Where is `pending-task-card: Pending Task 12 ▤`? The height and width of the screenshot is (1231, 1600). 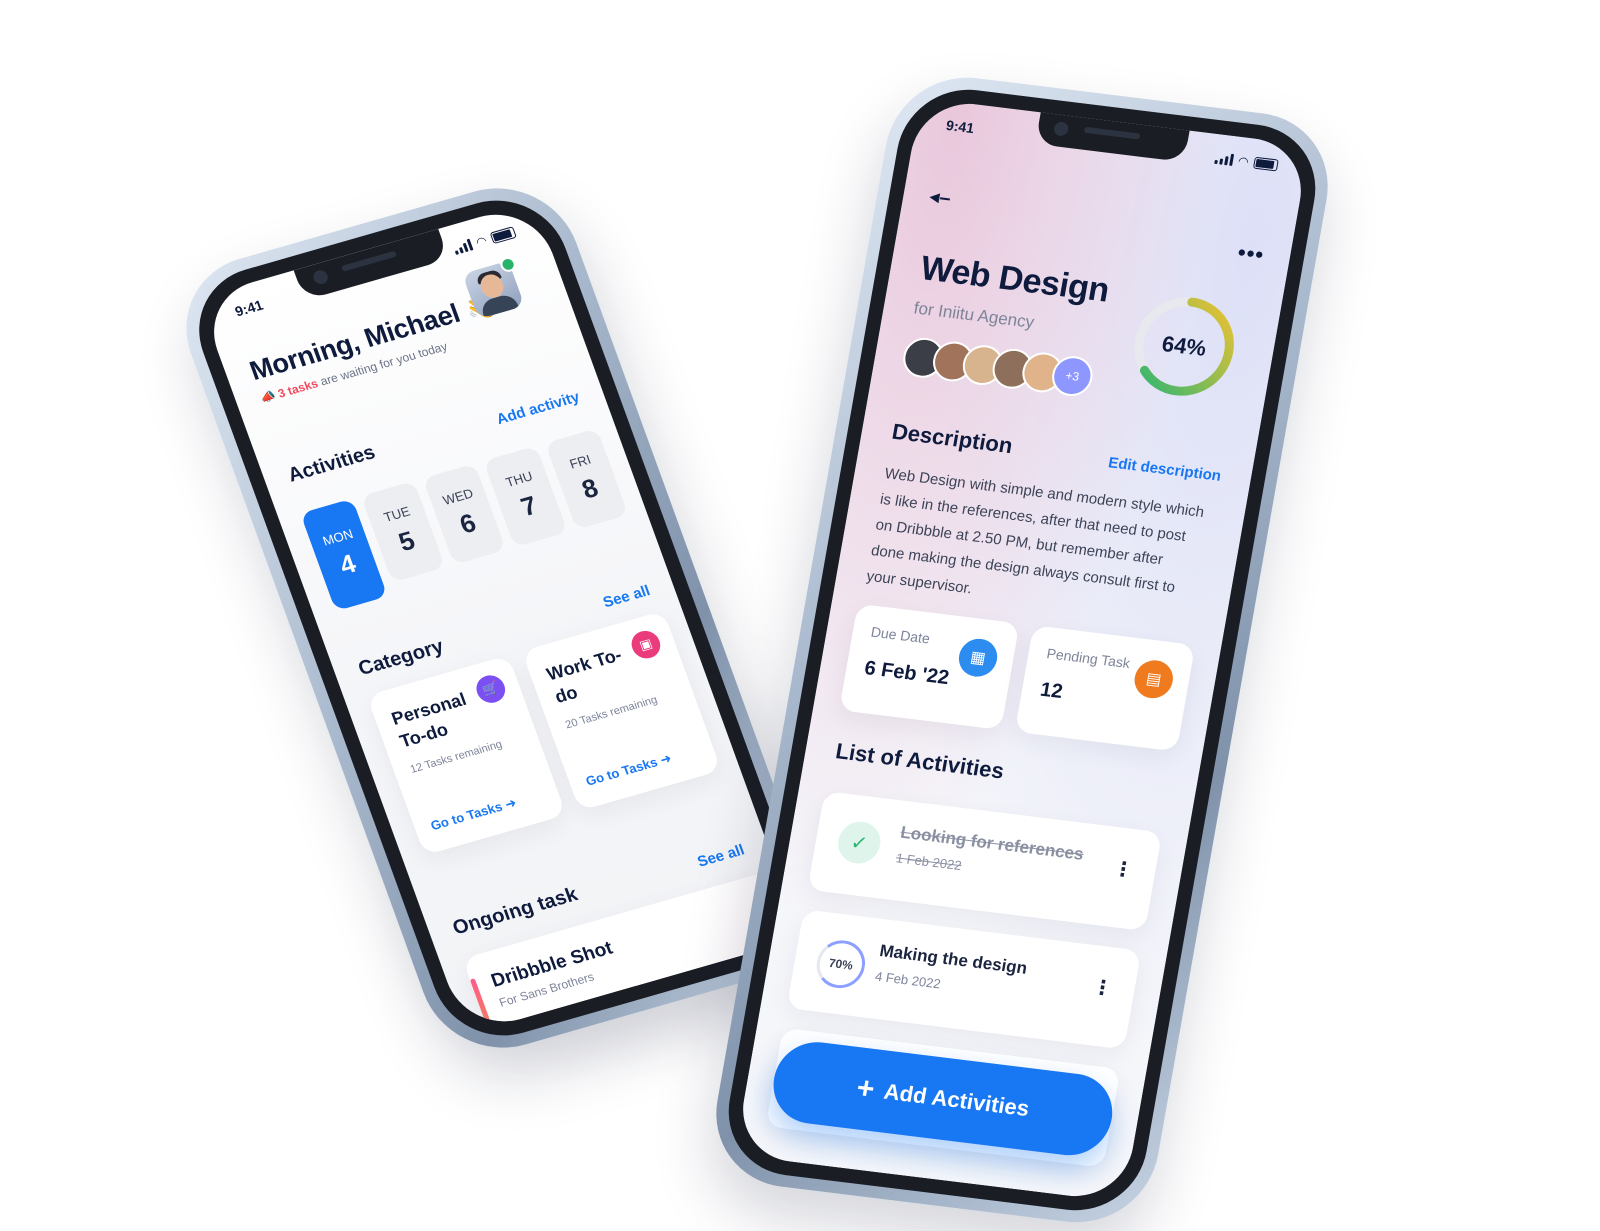
pending-task-card: Pending Task 12 ▤ is located at coordinates (1105, 688).